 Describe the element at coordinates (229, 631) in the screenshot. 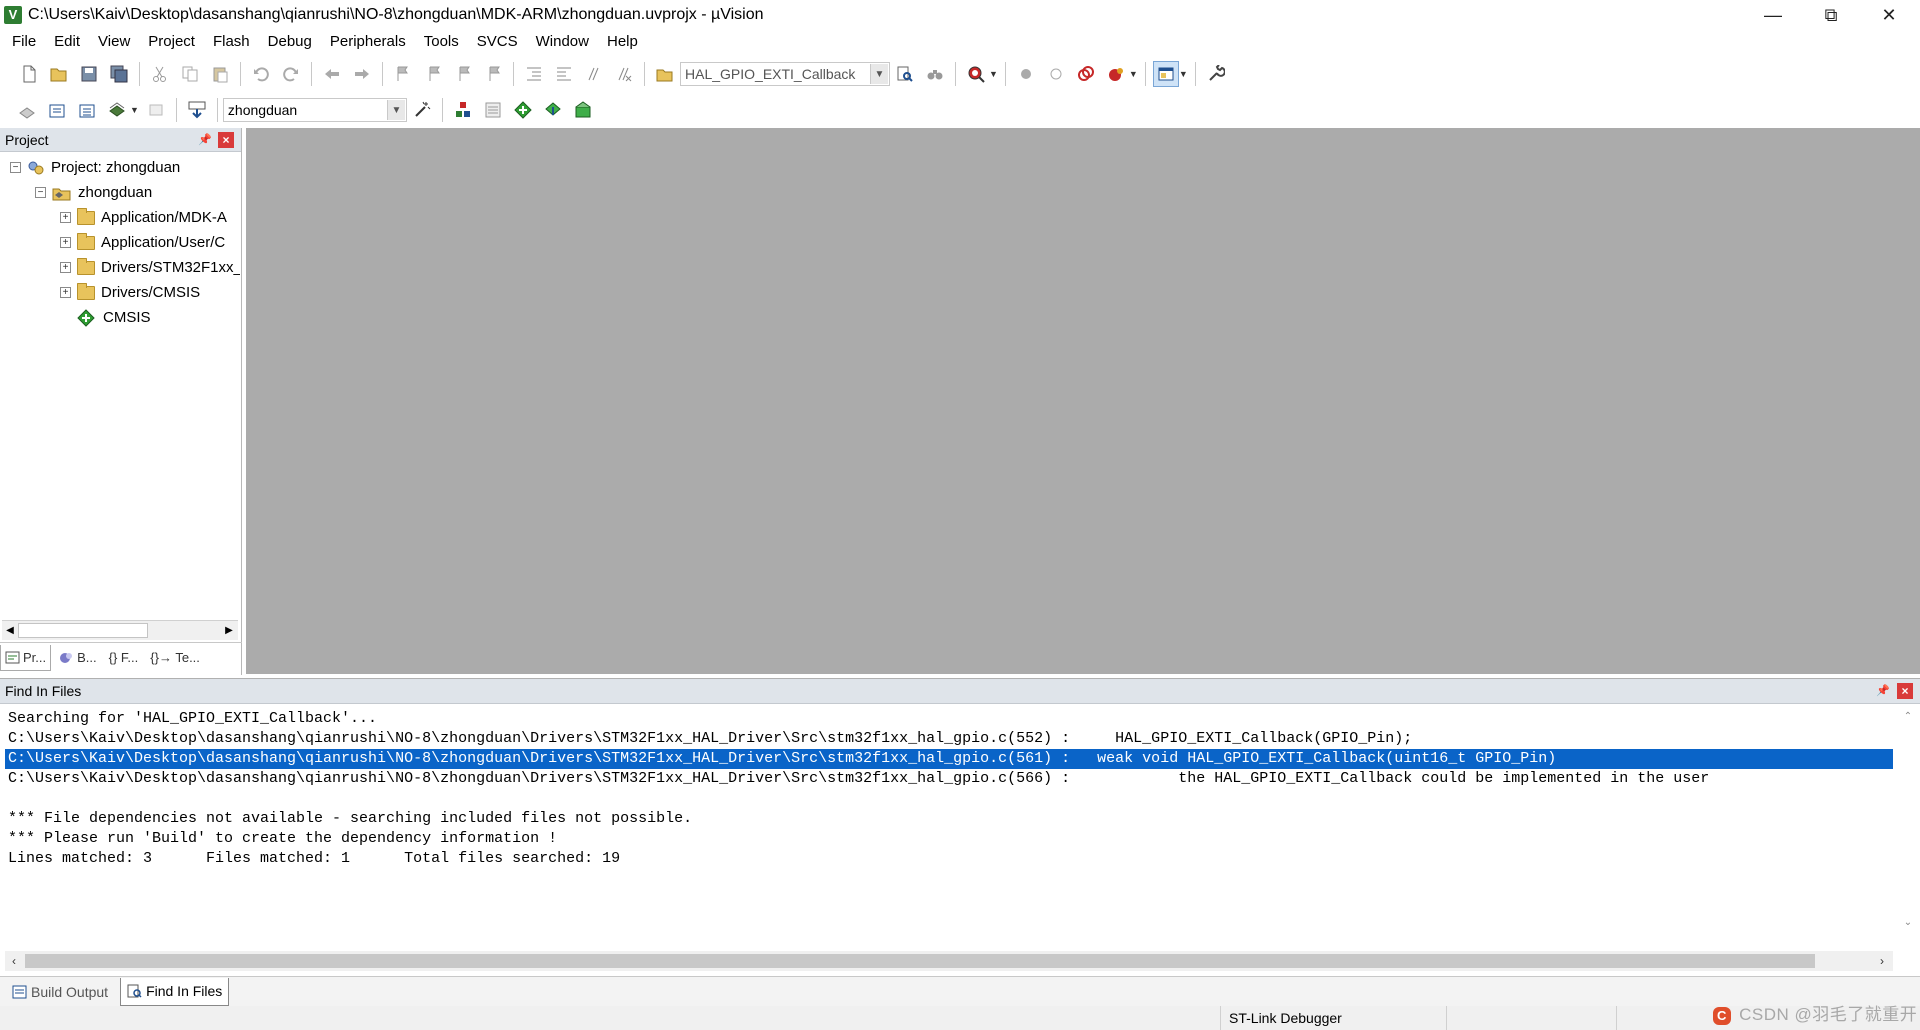

I see `scroll-right-icon: ▶` at that location.